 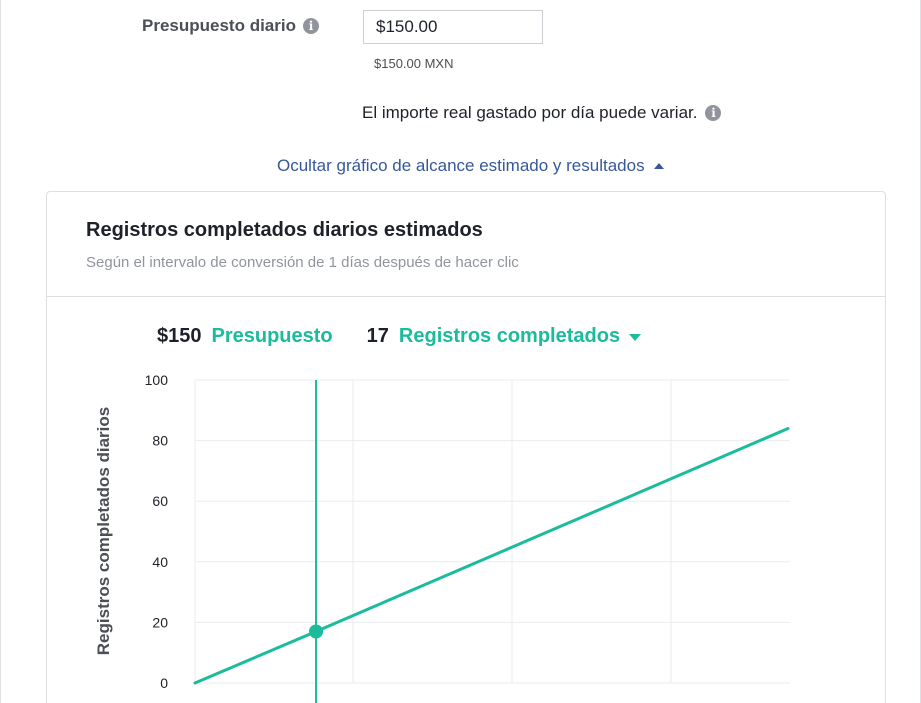 What do you see at coordinates (377, 336) in the screenshot?
I see `summary-result-value: 17` at bounding box center [377, 336].